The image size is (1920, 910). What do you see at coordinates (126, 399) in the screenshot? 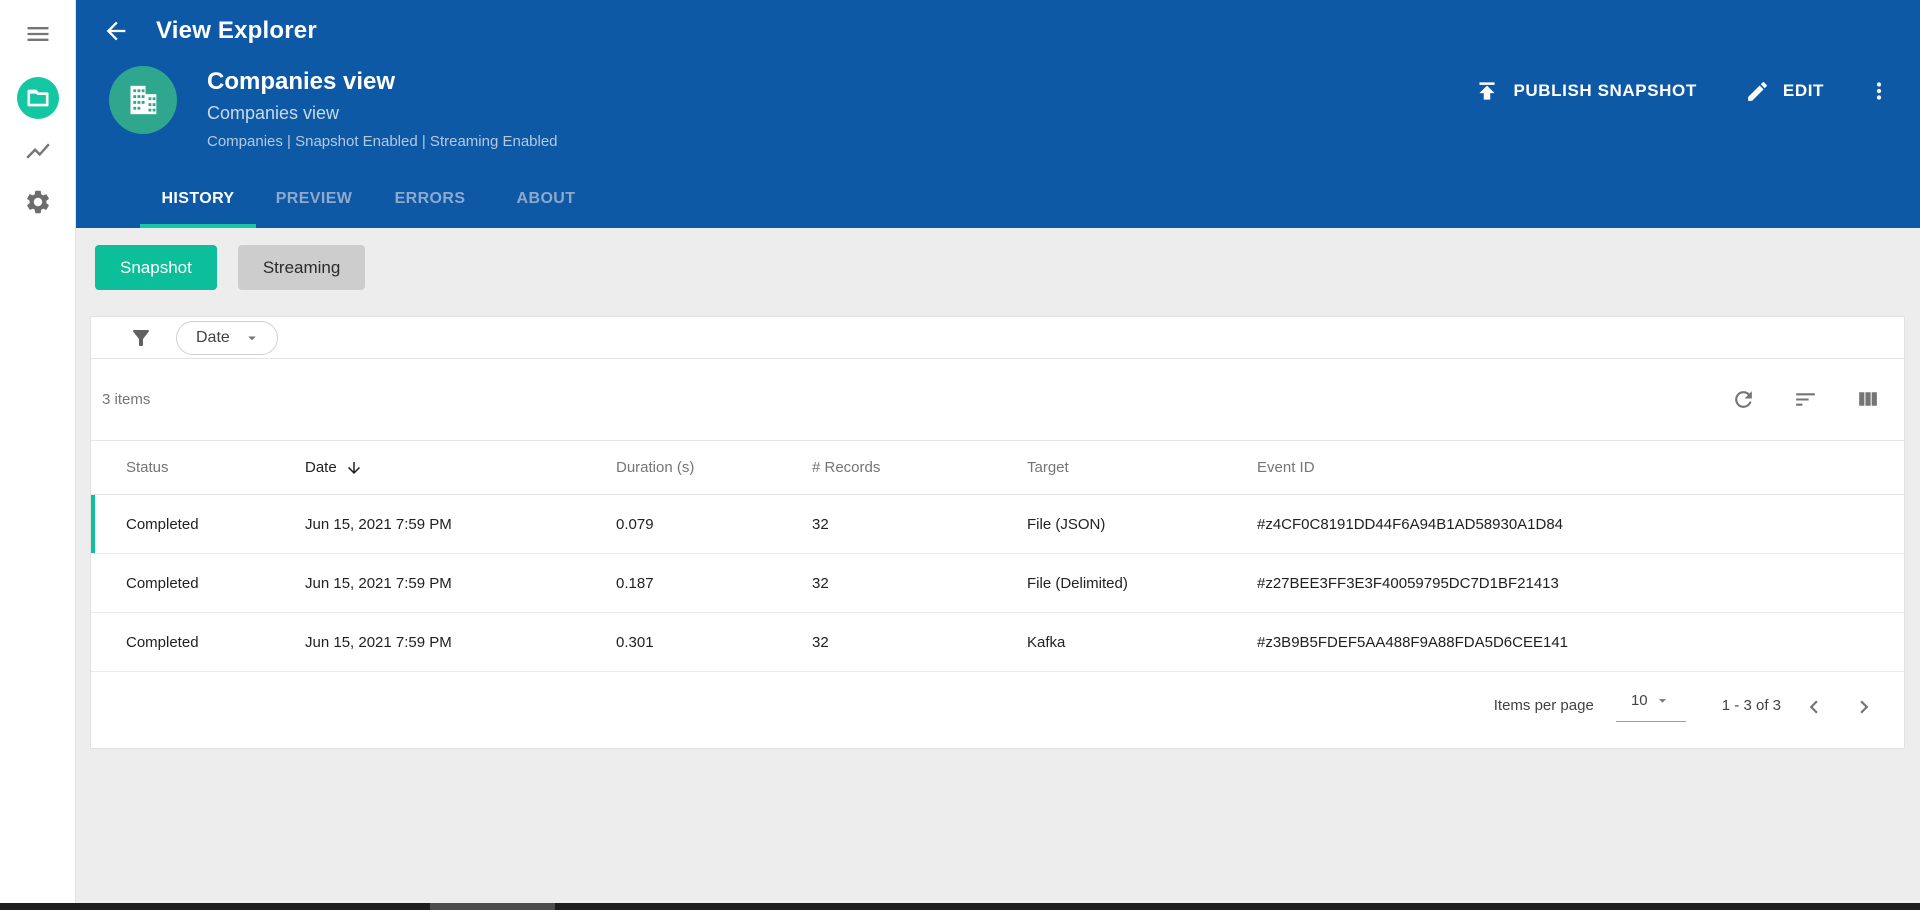
I see `items-count: 3 items` at bounding box center [126, 399].